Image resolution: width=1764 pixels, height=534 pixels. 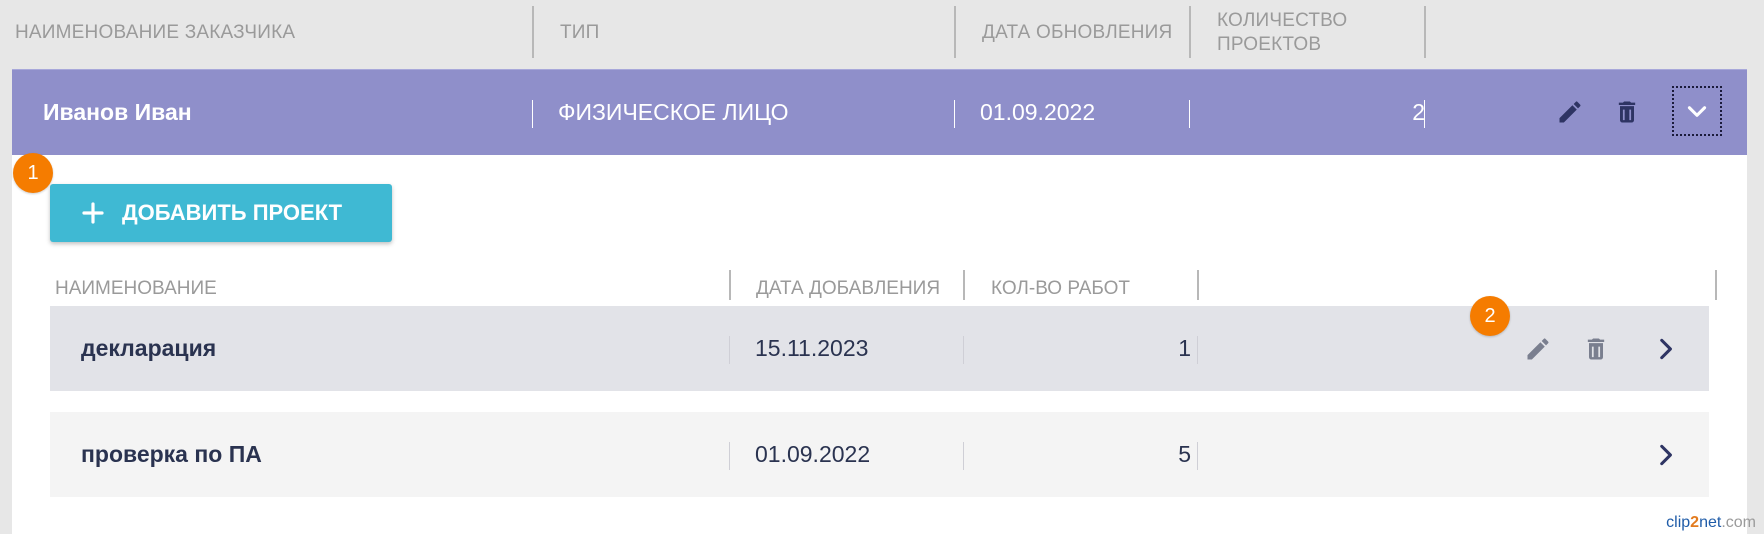 What do you see at coordinates (1738, 522) in the screenshot?
I see `watermark-part4: .com` at bounding box center [1738, 522].